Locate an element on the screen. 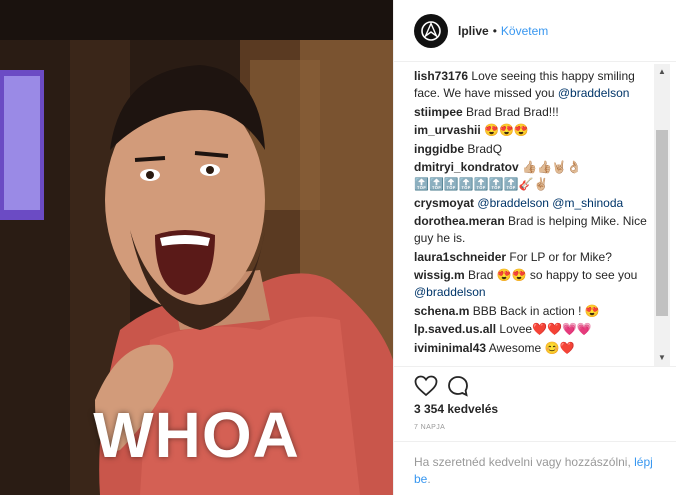 The height and width of the screenshot is (495, 676). comment-username: stiimpee is located at coordinates (438, 112).